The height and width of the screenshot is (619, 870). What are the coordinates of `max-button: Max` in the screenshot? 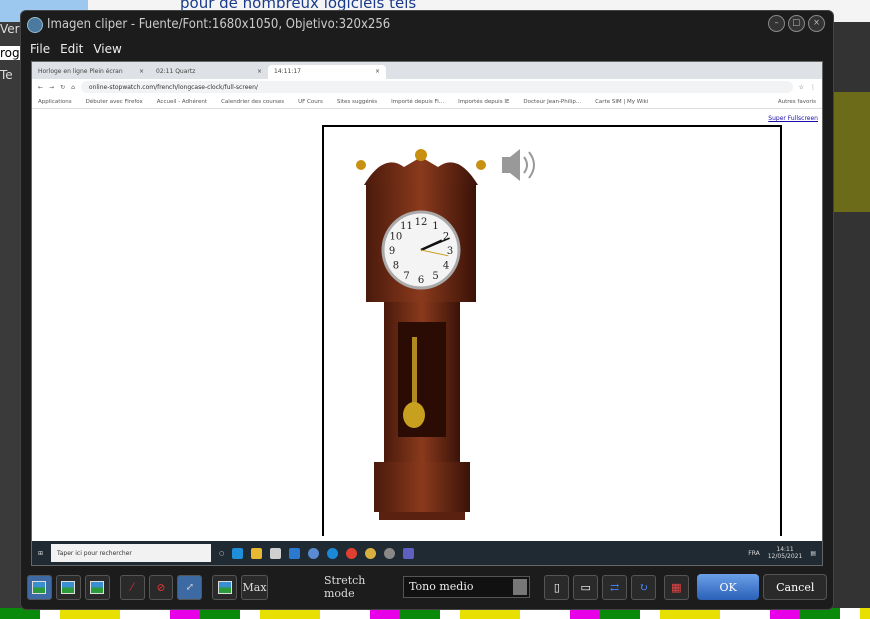 It's located at (254, 587).